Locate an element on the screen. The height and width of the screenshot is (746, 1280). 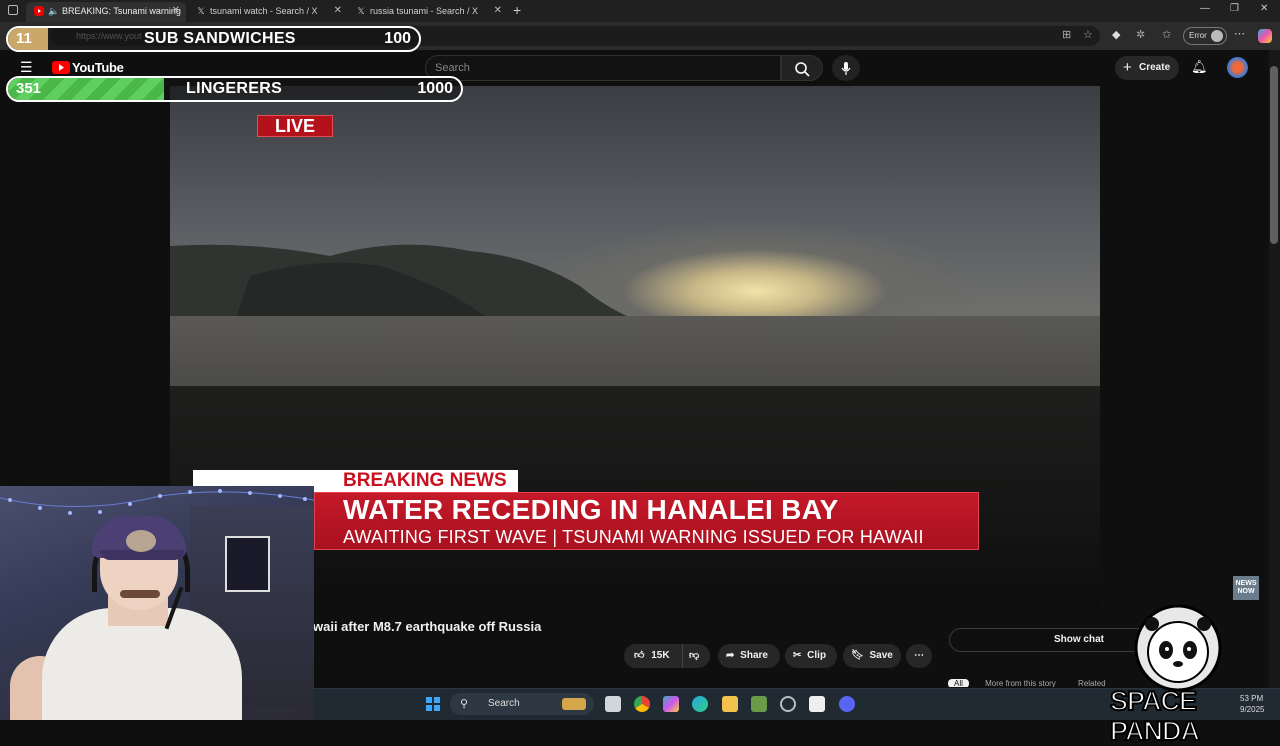
scissors-icon: ✂ is located at coordinates (797, 655).